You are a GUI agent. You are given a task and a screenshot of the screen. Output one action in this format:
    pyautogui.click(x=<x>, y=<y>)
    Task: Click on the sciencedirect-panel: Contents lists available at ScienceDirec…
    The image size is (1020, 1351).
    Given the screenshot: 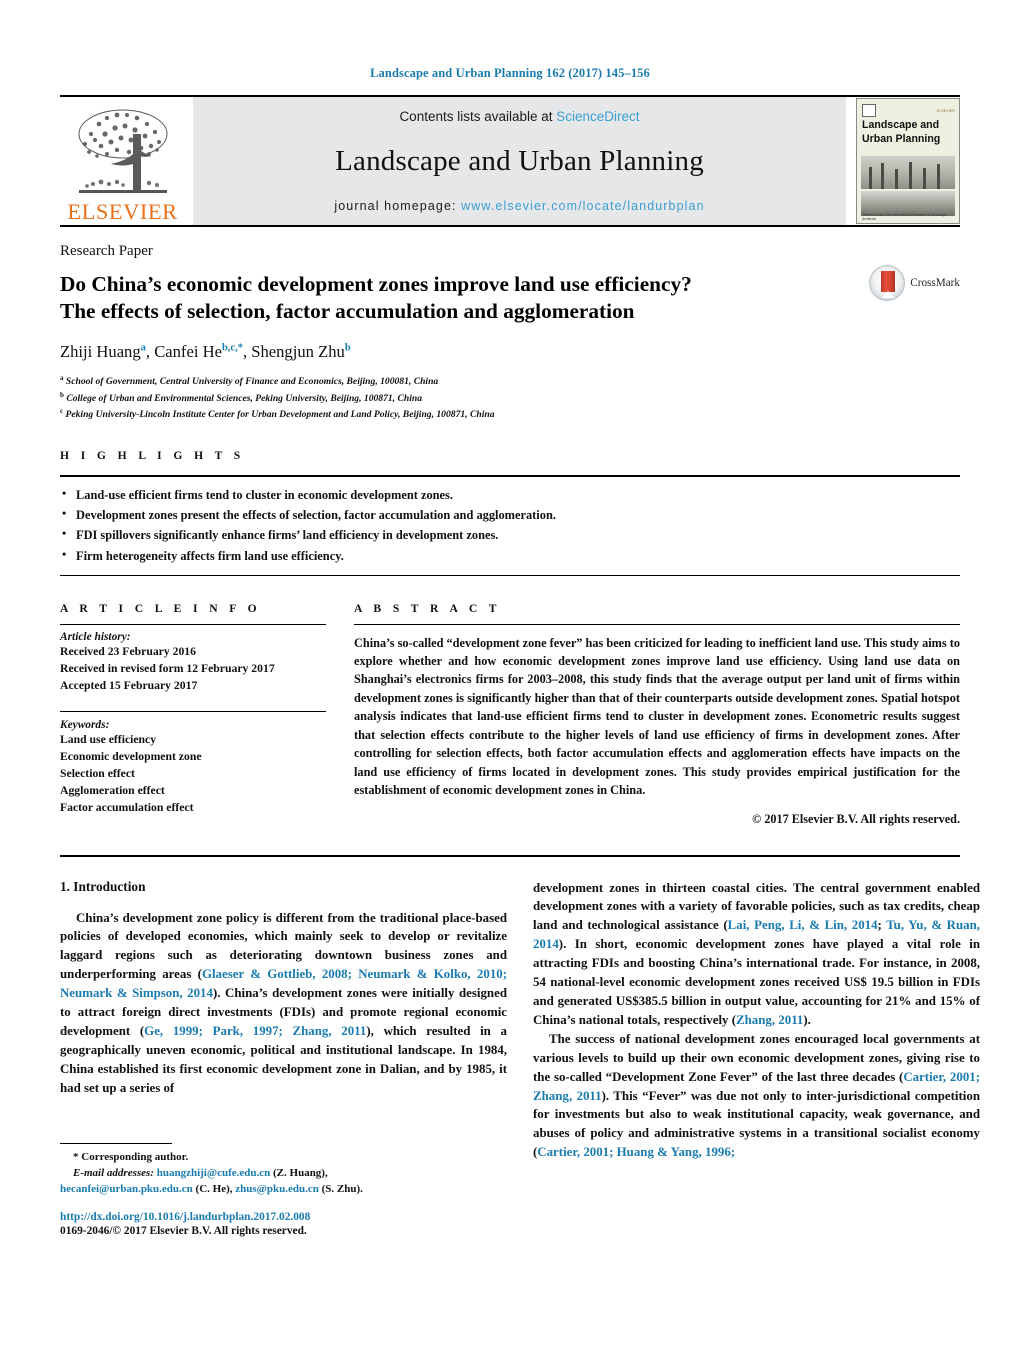 What is the action you would take?
    pyautogui.click(x=519, y=161)
    